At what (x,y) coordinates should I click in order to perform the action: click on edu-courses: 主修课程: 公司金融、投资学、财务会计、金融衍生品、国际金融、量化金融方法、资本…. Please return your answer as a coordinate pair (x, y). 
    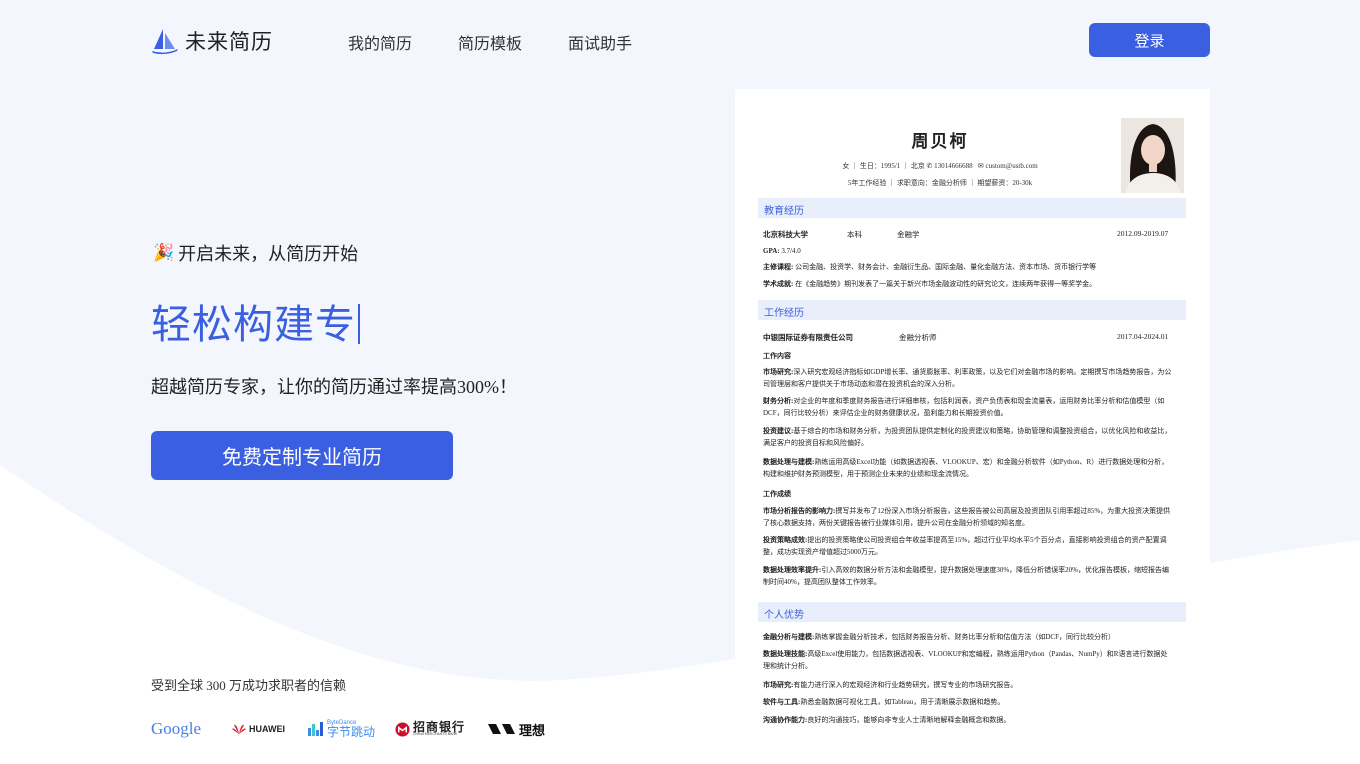
    Looking at the image, I should click on (930, 267).